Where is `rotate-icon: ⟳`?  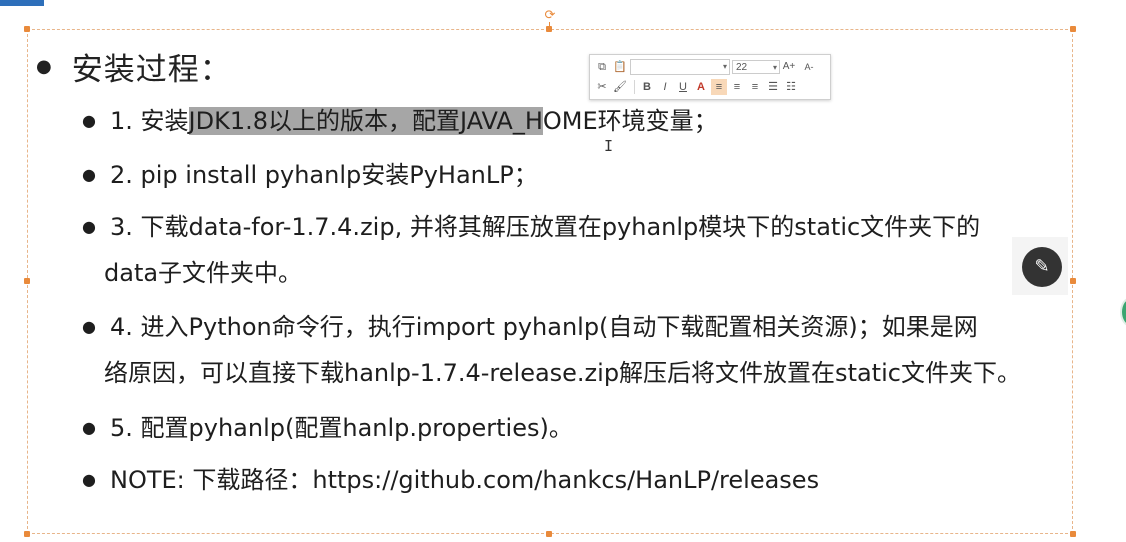 rotate-icon: ⟳ is located at coordinates (550, 16).